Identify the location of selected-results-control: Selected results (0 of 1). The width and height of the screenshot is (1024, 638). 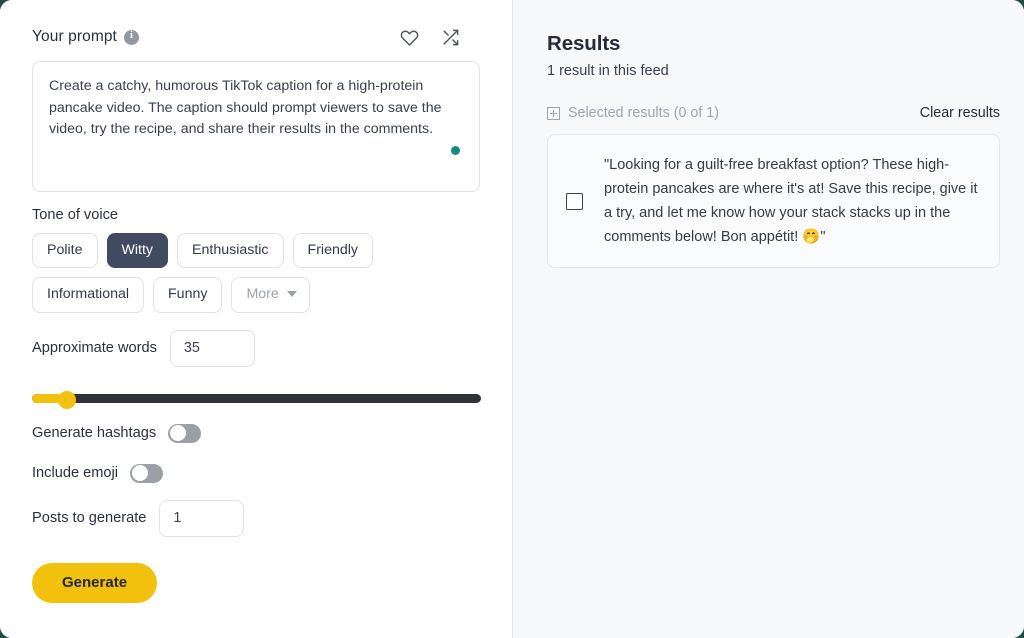
(633, 113).